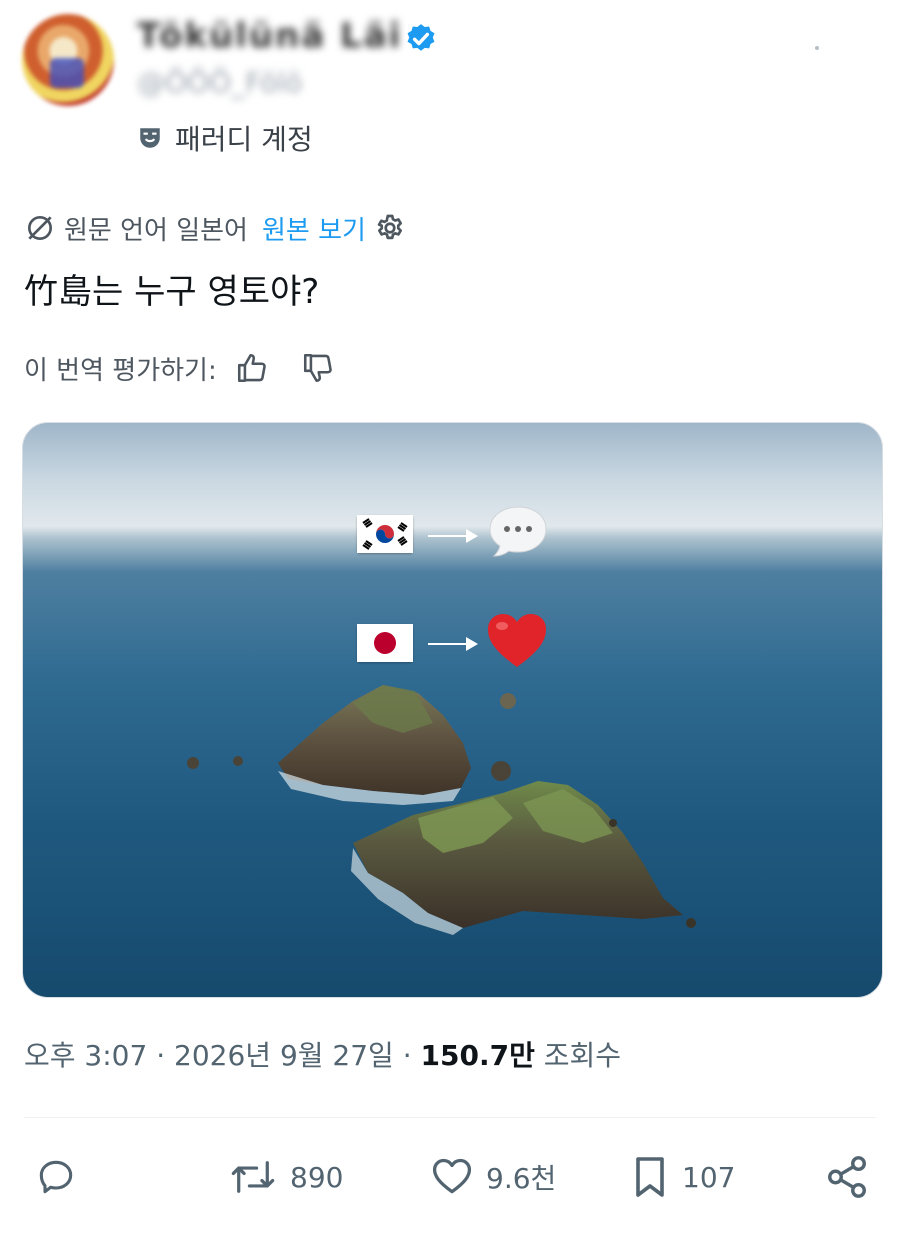 This screenshot has width=900, height=1238. I want to click on tweet-meta: 오후 3:07 · 2026년 9월 27일 · 150.7만 조회수, so click(322, 1054).